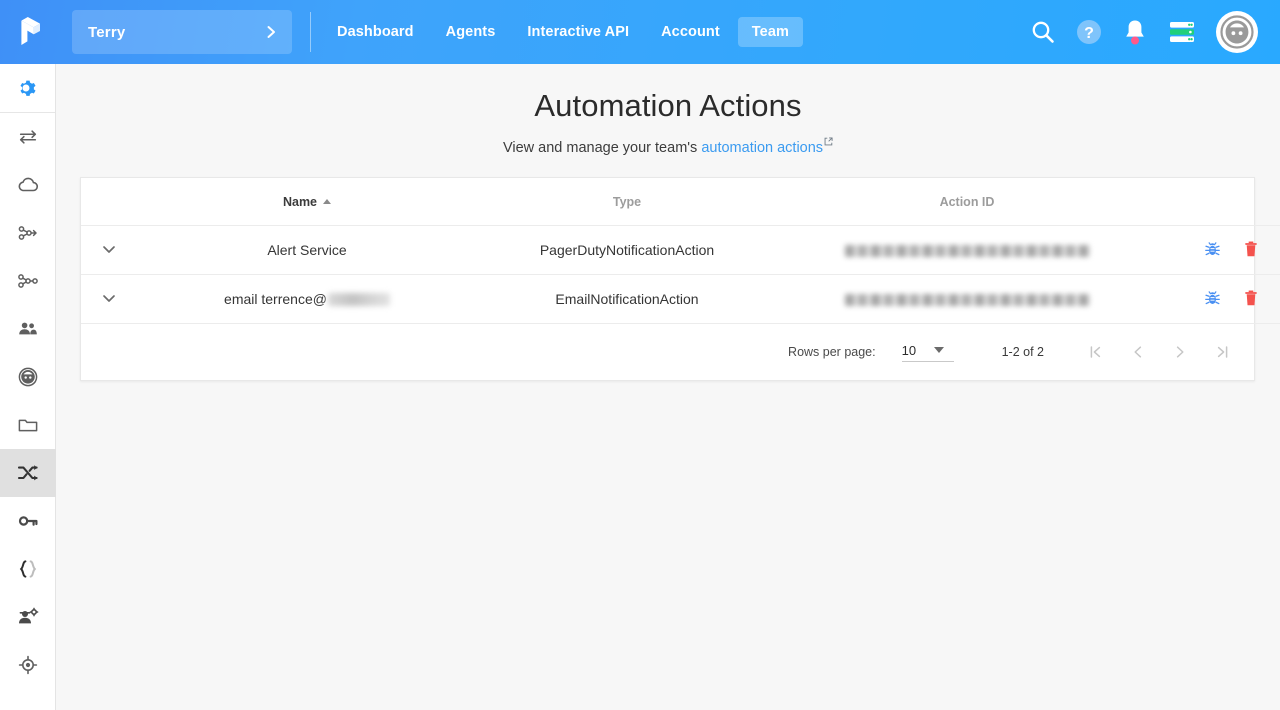 The width and height of the screenshot is (1280, 710). Describe the element at coordinates (1096, 352) in the screenshot. I see `first-page-button` at that location.